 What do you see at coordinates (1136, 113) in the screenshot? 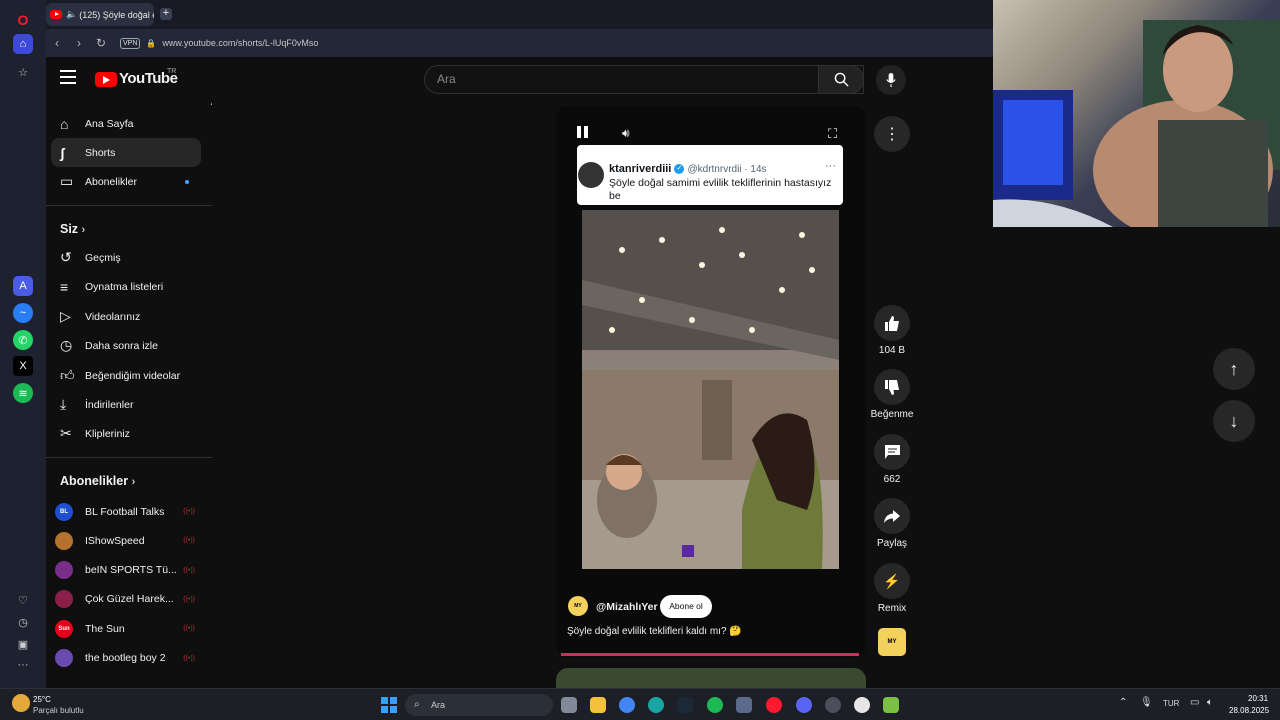
I see `webcam-overlay` at bounding box center [1136, 113].